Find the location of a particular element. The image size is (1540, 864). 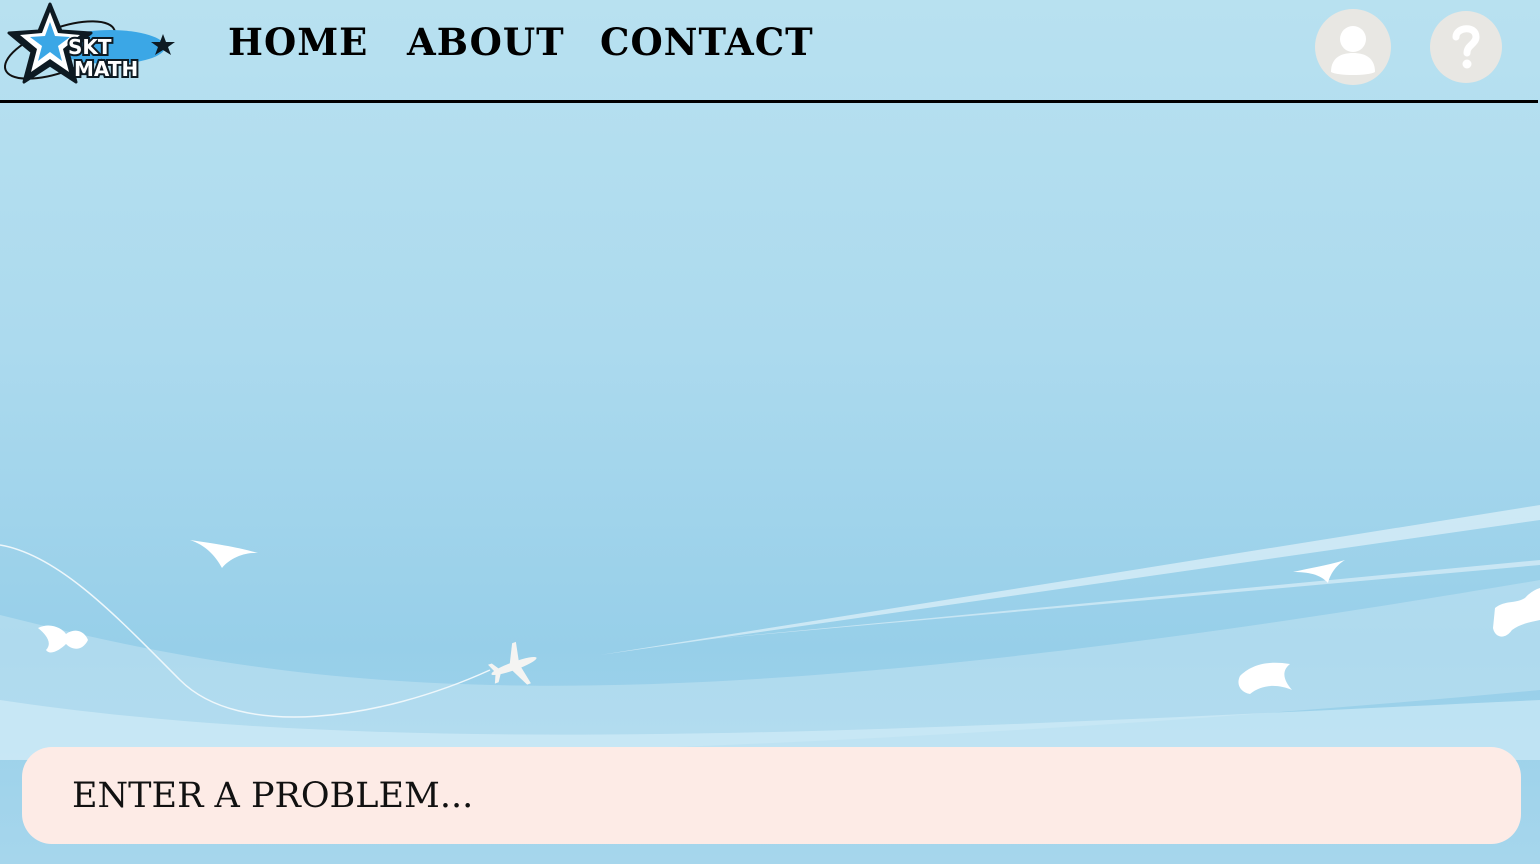

profile-button is located at coordinates (1353, 47).